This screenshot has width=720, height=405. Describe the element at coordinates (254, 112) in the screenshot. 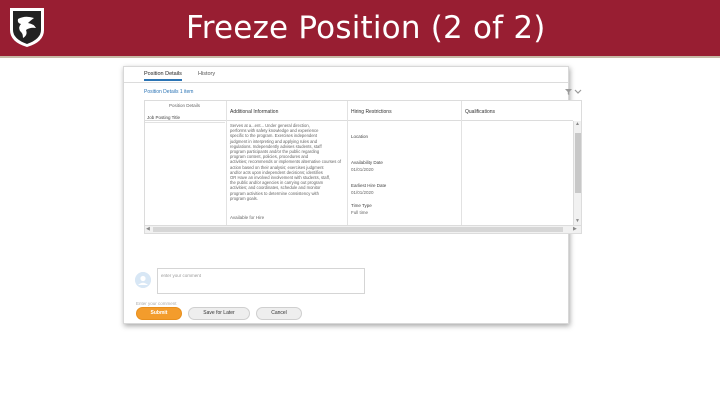

I see `column-header-additional-information: Additional Information` at that location.